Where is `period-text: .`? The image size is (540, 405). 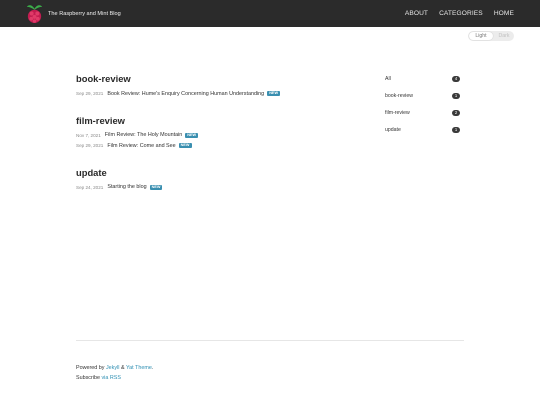
period-text: . is located at coordinates (152, 368).